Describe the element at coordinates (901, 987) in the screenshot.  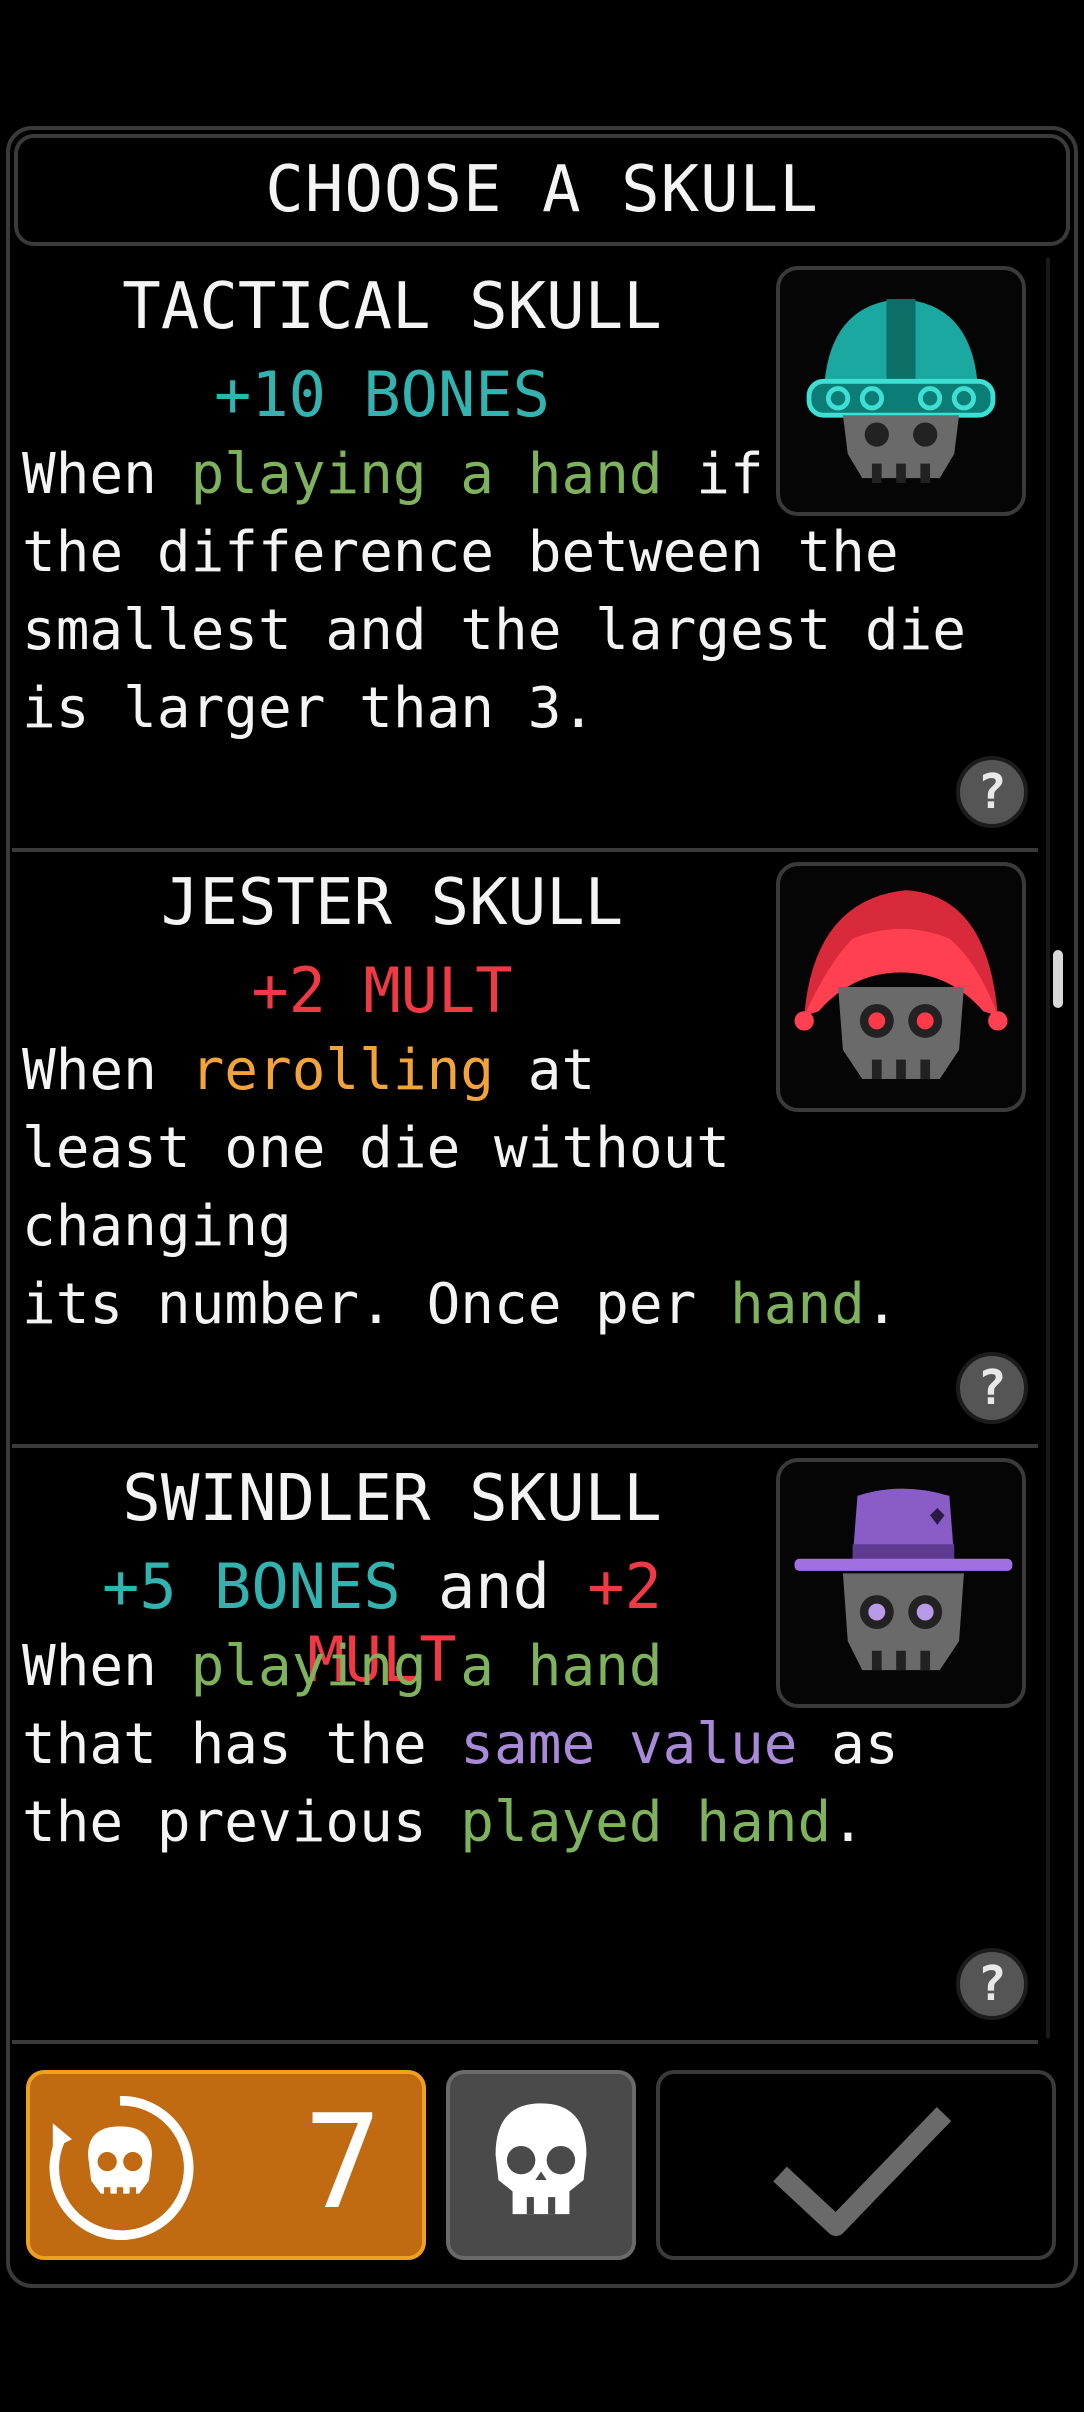
I see `jester-skull-icon` at that location.